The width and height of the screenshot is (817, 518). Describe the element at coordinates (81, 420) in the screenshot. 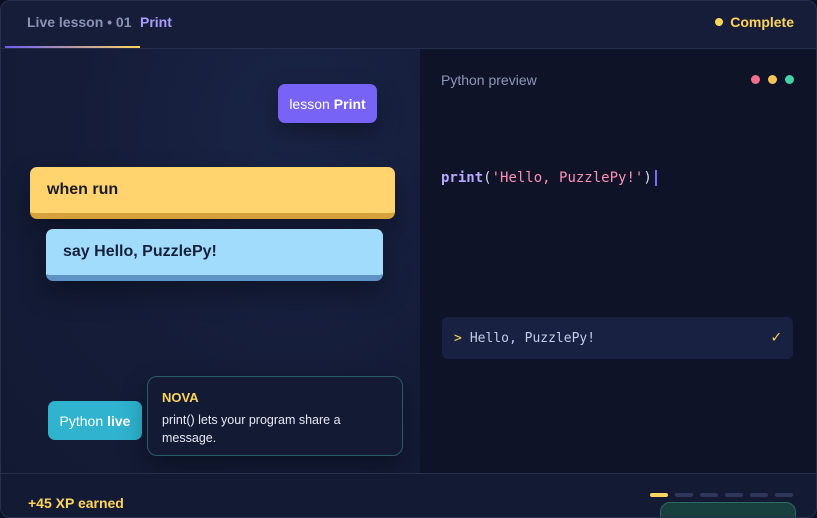

I see `python-live-prefix: Python` at that location.